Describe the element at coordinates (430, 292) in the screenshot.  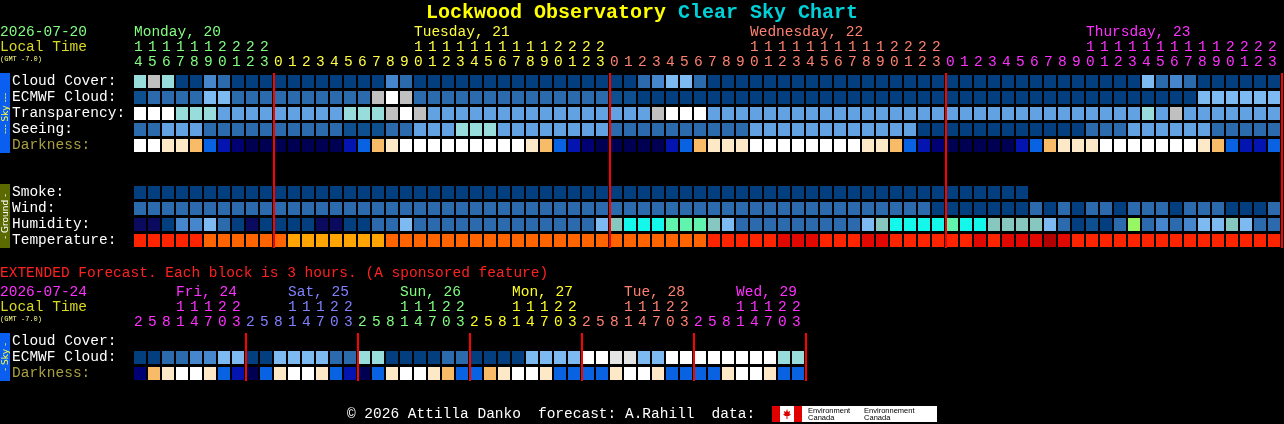
I see `day-label: Sun, 26` at that location.